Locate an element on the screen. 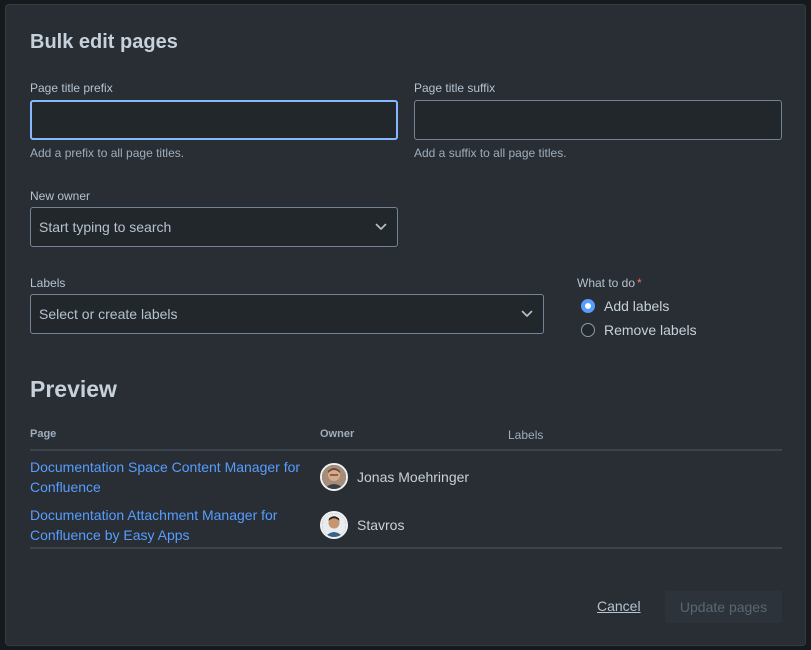  labels-placeholder: Select or create labels is located at coordinates (108, 314).